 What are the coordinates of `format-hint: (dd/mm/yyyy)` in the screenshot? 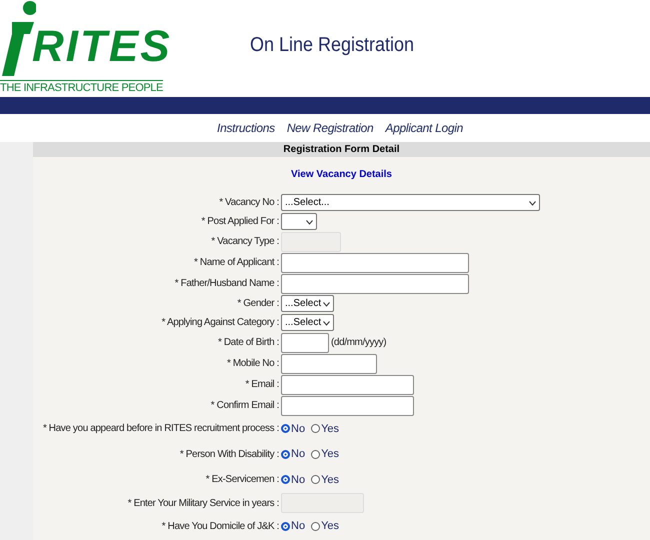 It's located at (358, 342).